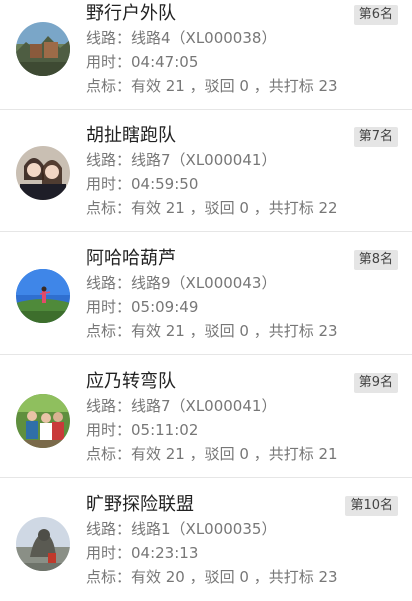 This screenshot has height=601, width=412. What do you see at coordinates (212, 208) in the screenshot?
I see `points-line: 点标：有效 21 ，驳回 0 ，共打标 22` at bounding box center [212, 208].